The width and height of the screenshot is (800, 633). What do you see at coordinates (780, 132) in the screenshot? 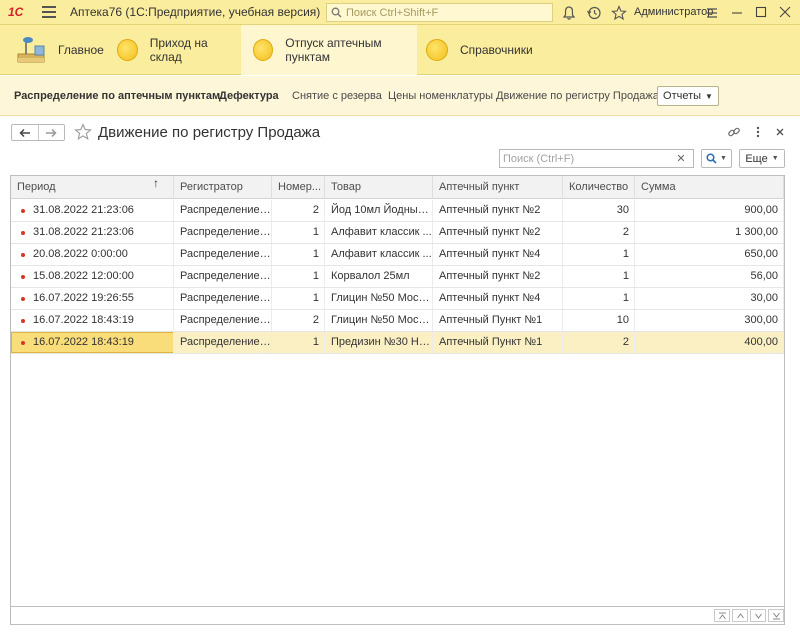
I see `close-form-icon` at bounding box center [780, 132].